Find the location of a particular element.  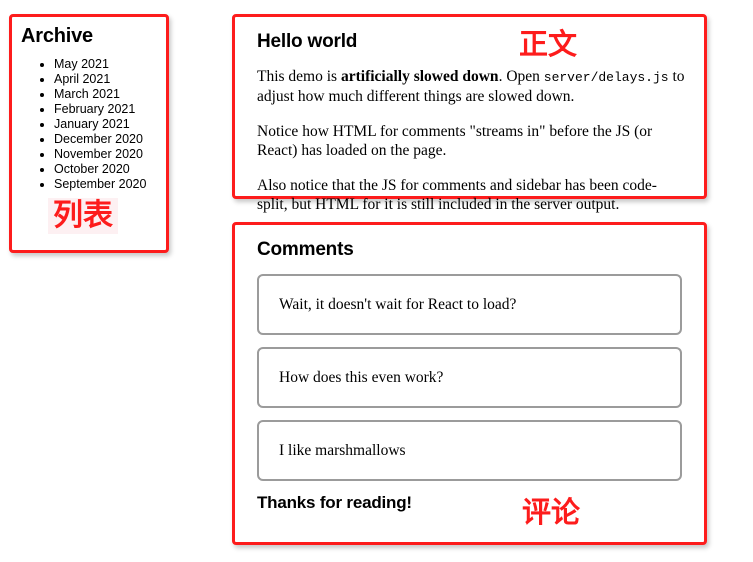

comment-item: Wait, it doesn't wait for React to load? is located at coordinates (469, 304).